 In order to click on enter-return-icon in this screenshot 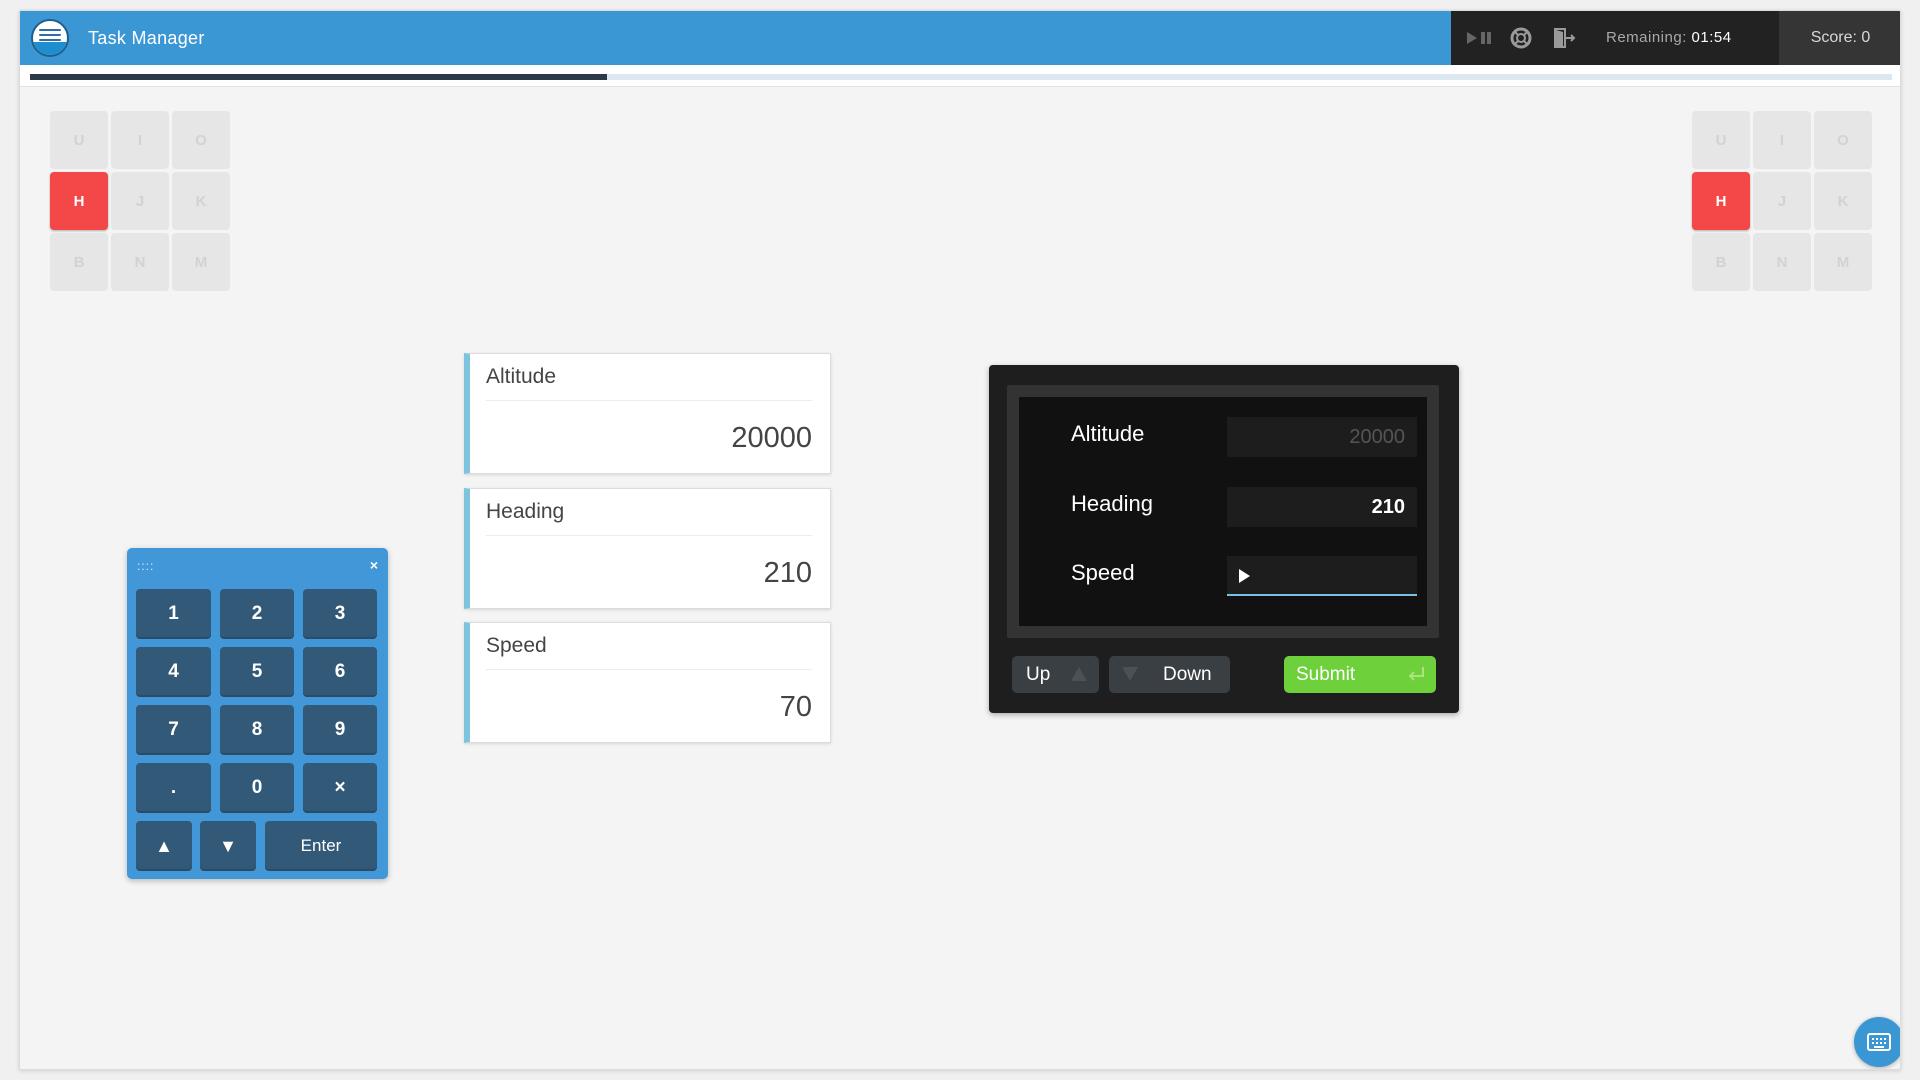, I will do `click(1416, 674)`.